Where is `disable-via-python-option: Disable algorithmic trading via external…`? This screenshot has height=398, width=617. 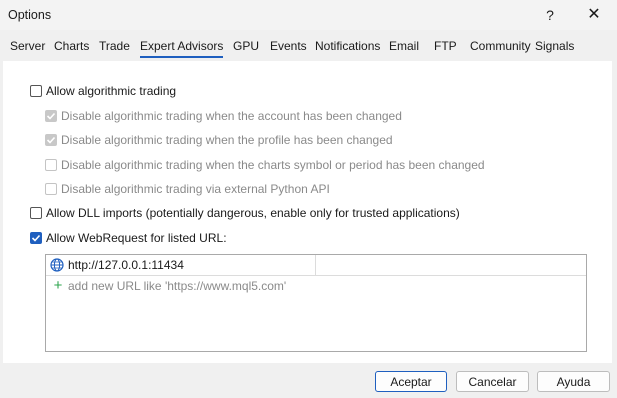
disable-via-python-option: Disable algorithmic trading via external… is located at coordinates (187, 189).